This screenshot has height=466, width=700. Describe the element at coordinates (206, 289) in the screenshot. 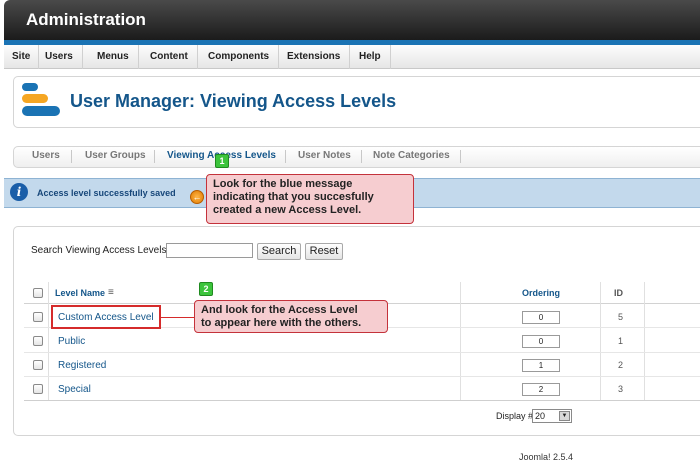

I see `step-badge-2: 2` at that location.